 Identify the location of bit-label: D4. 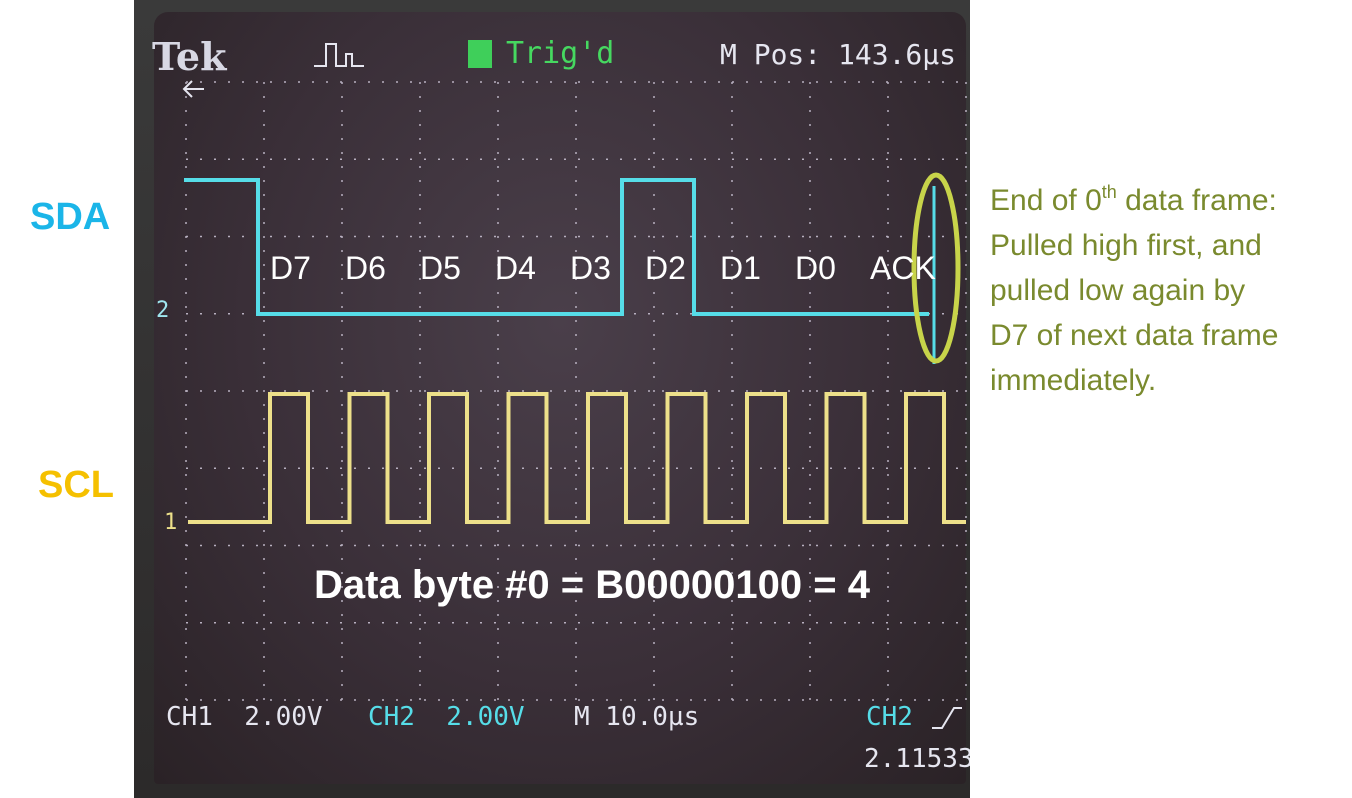
(515, 268).